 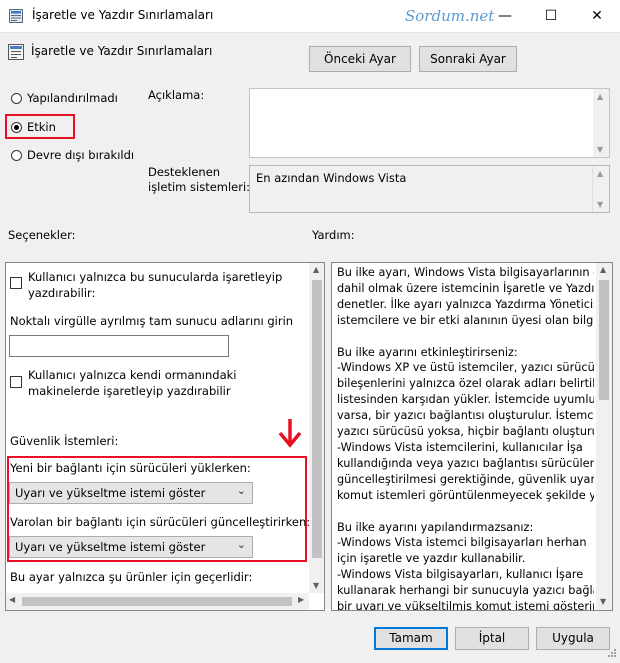 What do you see at coordinates (427, 352) in the screenshot?
I see `help-line: Bu ilke ayarını etkinleştirirseniz:` at bounding box center [427, 352].